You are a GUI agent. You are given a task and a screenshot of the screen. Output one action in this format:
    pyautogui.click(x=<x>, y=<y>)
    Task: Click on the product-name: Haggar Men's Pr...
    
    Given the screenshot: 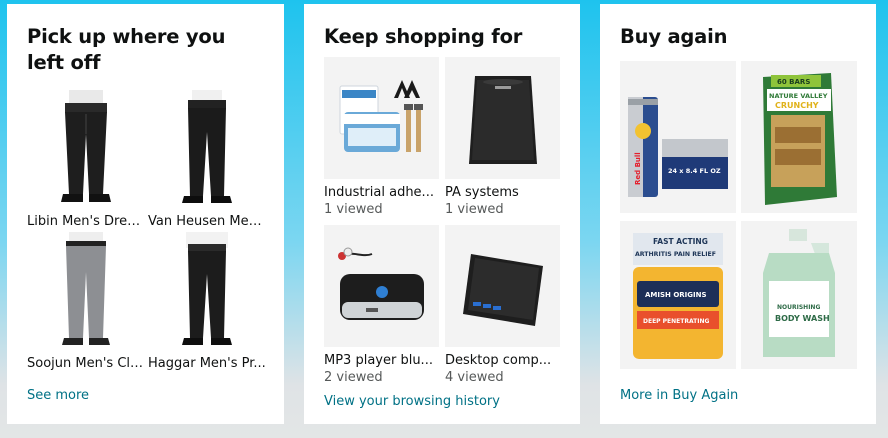 What is the action you would take?
    pyautogui.click(x=207, y=364)
    